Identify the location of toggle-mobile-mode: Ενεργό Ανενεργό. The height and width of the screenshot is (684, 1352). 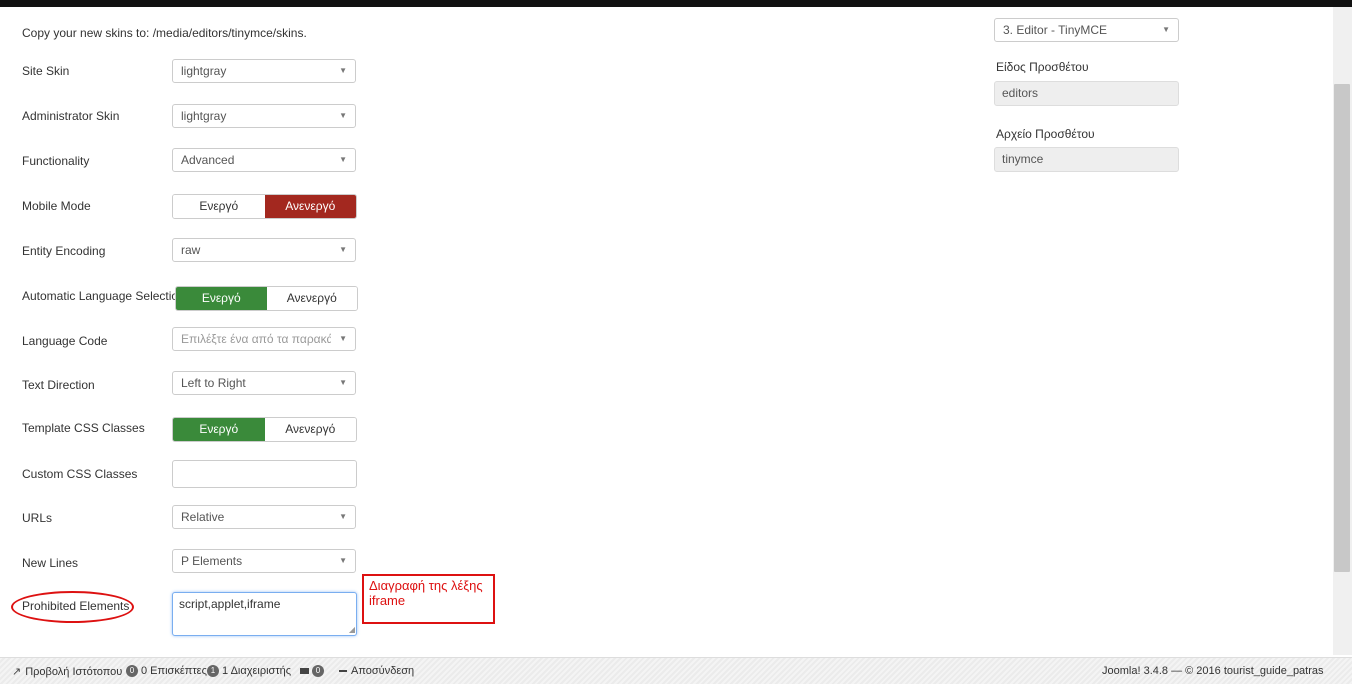
(264, 206).